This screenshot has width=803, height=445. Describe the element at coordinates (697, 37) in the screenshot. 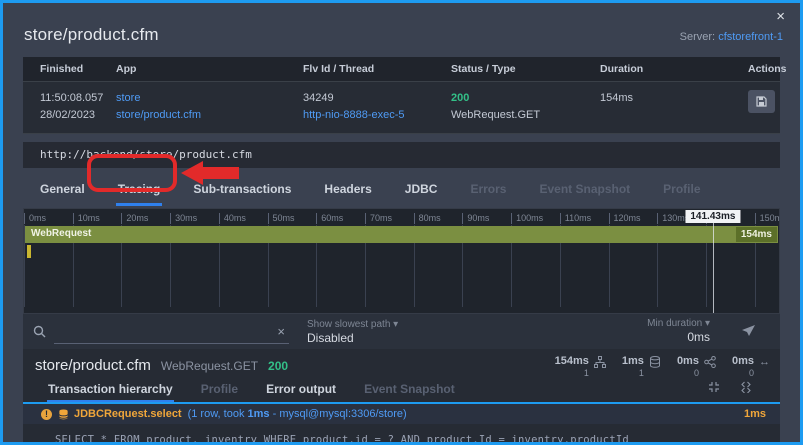

I see `server-label: Server:` at that location.